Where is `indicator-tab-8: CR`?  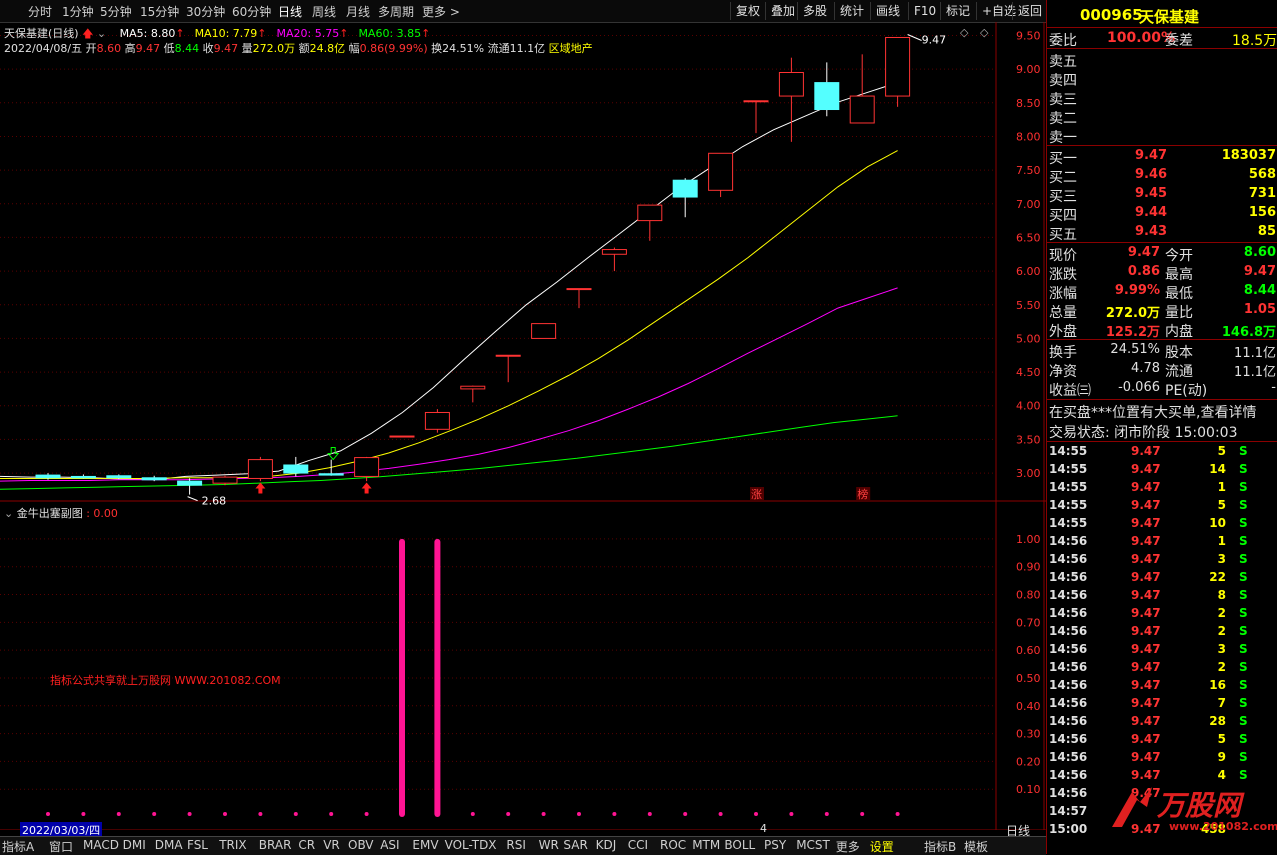
indicator-tab-8: CR is located at coordinates (306, 845).